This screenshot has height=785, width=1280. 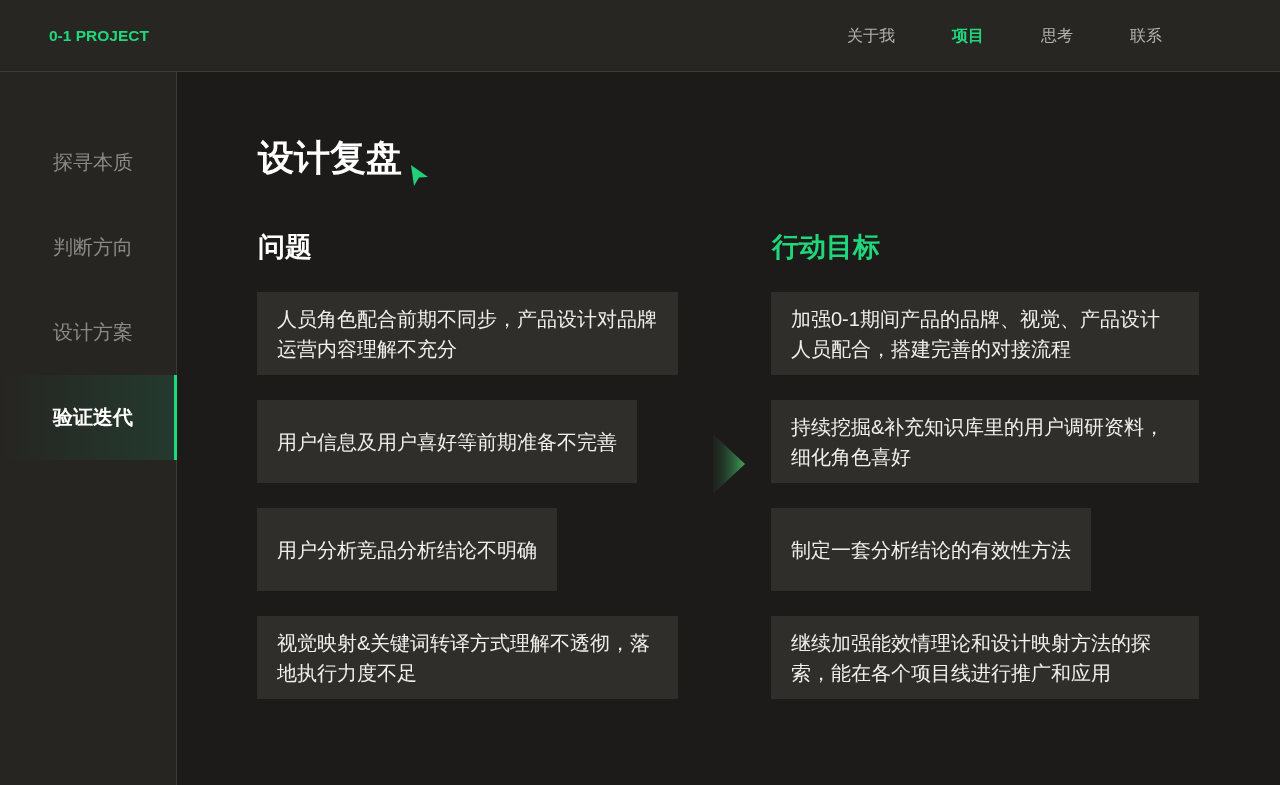 I want to click on nav-link: 联系, so click(x=1146, y=35).